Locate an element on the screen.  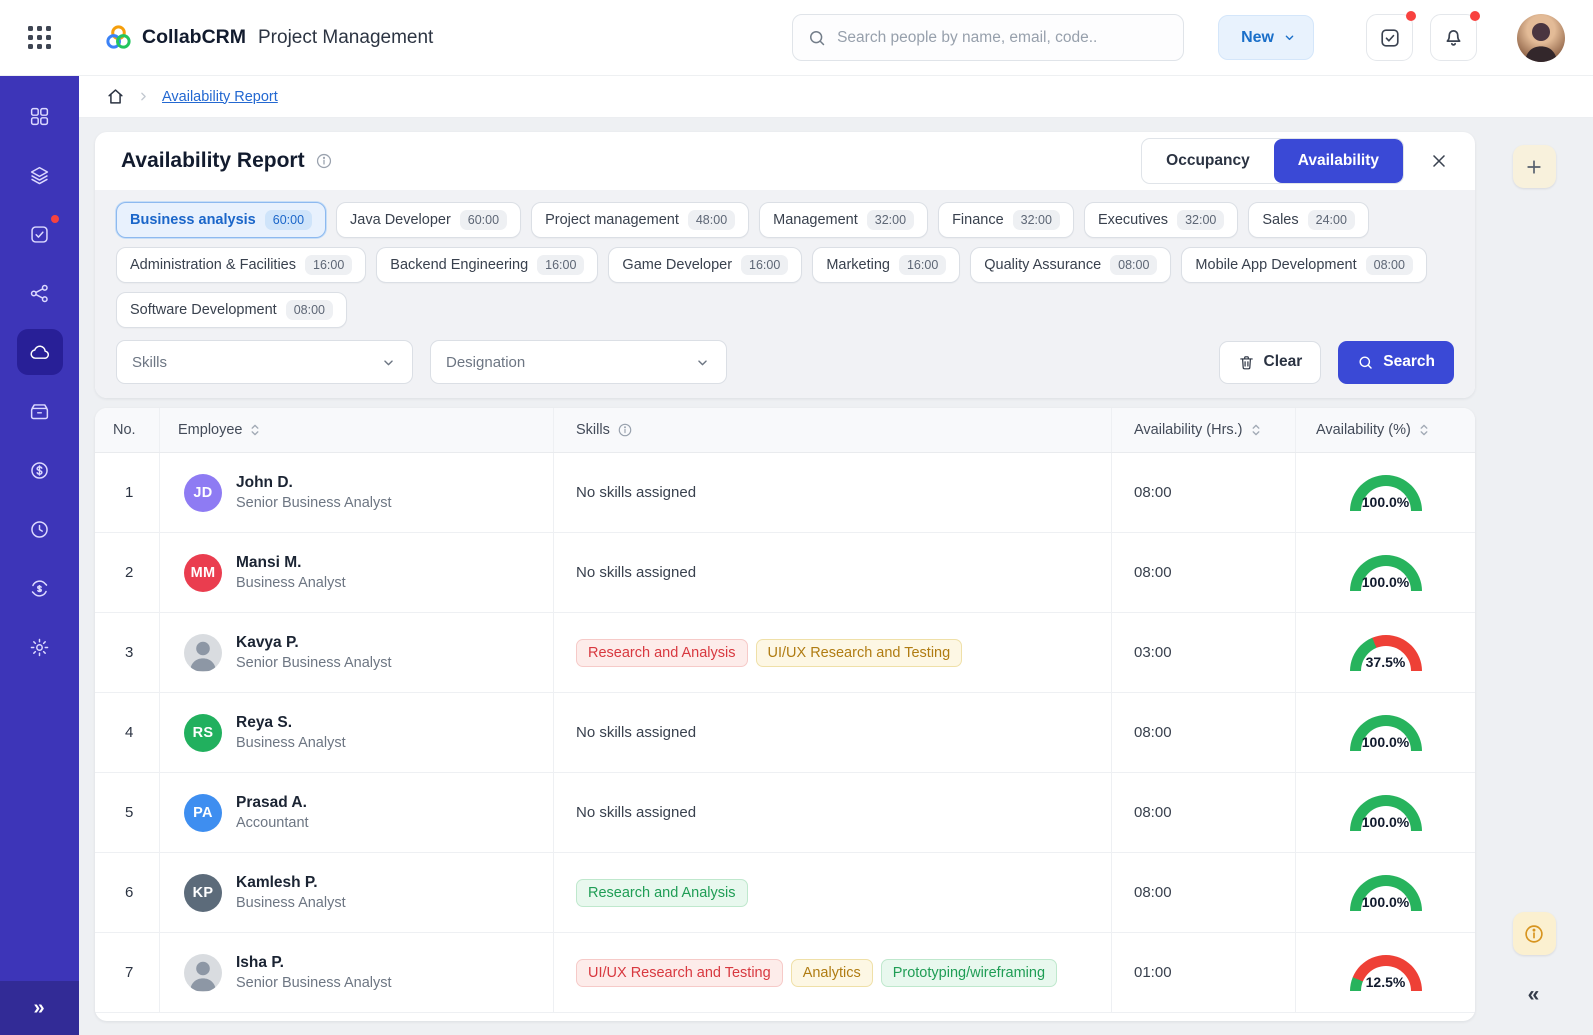
cashbox-icon is located at coordinates (39, 411).